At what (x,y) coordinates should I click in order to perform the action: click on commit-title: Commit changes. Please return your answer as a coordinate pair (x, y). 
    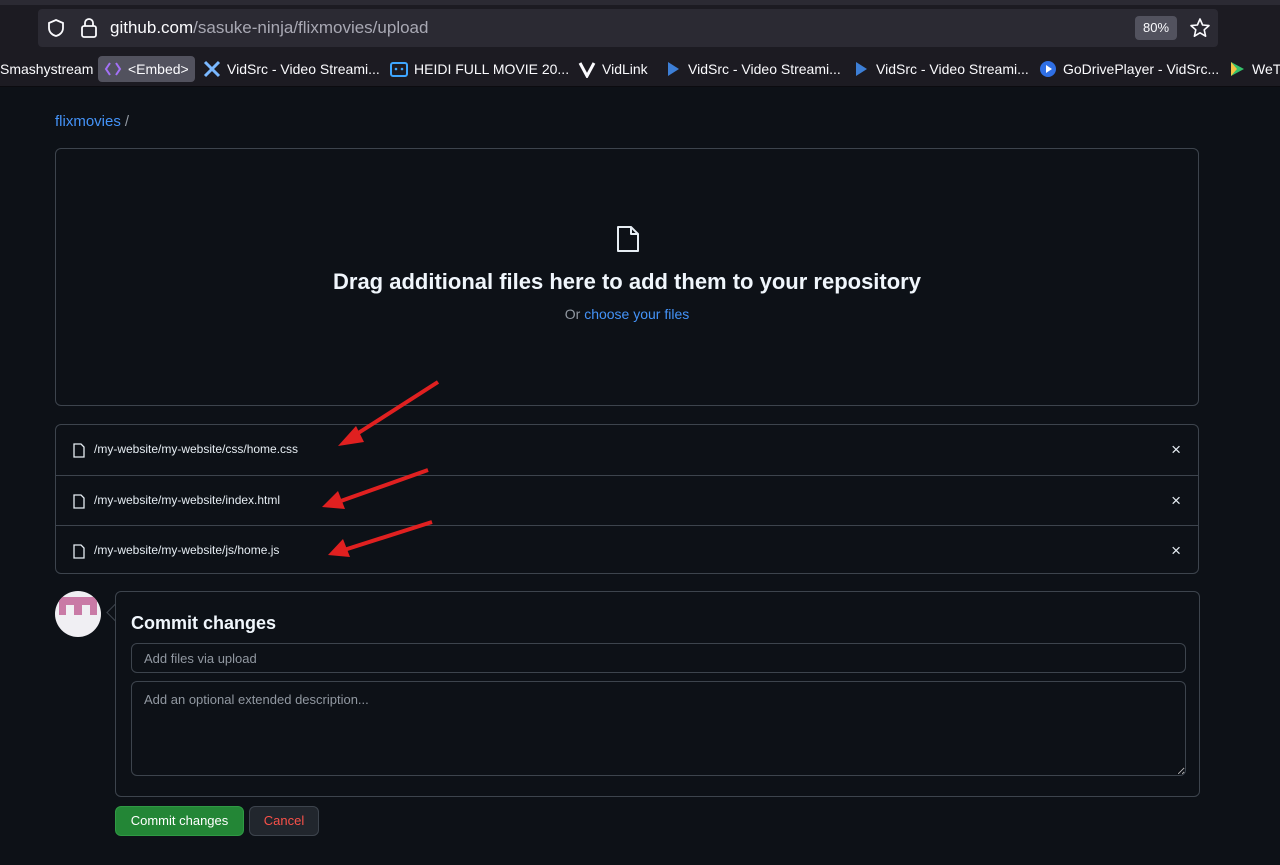
    Looking at the image, I should click on (204, 623).